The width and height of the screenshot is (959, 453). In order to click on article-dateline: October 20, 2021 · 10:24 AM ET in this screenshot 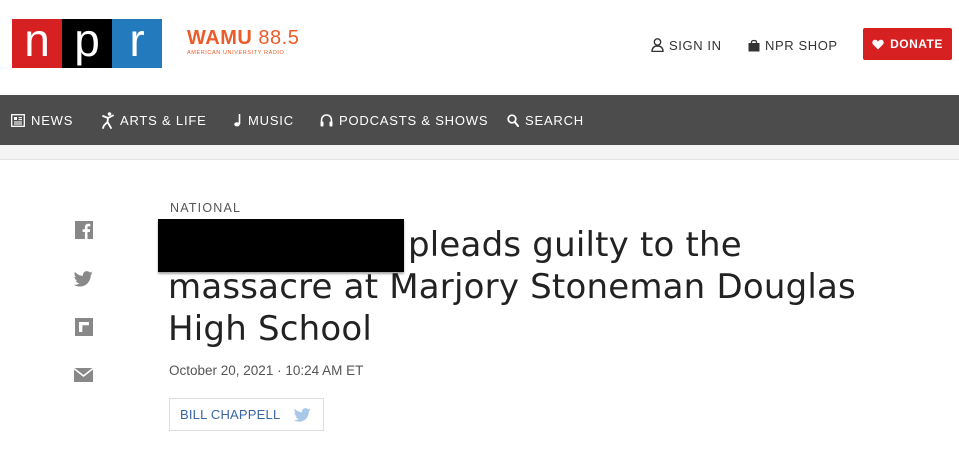, I will do `click(266, 370)`.